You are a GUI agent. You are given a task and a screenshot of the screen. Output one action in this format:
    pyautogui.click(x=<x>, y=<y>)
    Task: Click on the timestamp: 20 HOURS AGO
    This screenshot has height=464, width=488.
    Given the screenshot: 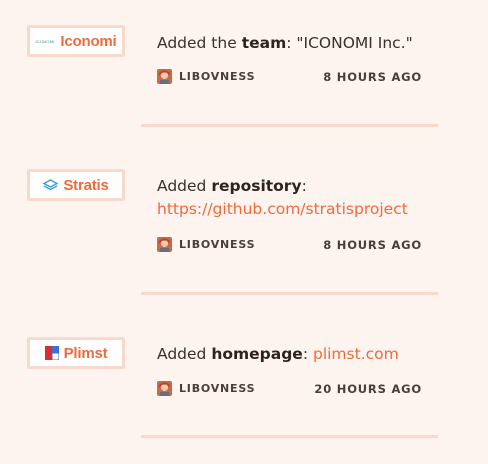 What is the action you would take?
    pyautogui.click(x=368, y=389)
    